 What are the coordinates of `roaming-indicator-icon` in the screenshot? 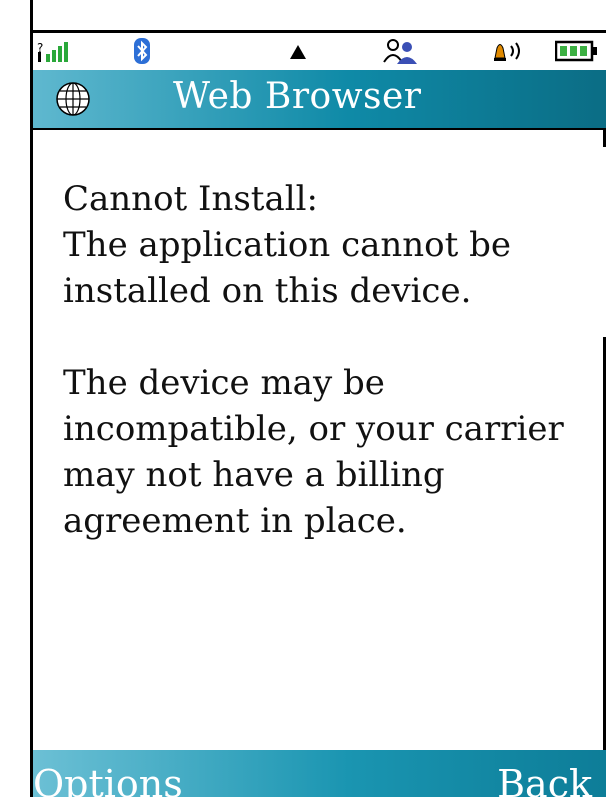 It's located at (298, 51).